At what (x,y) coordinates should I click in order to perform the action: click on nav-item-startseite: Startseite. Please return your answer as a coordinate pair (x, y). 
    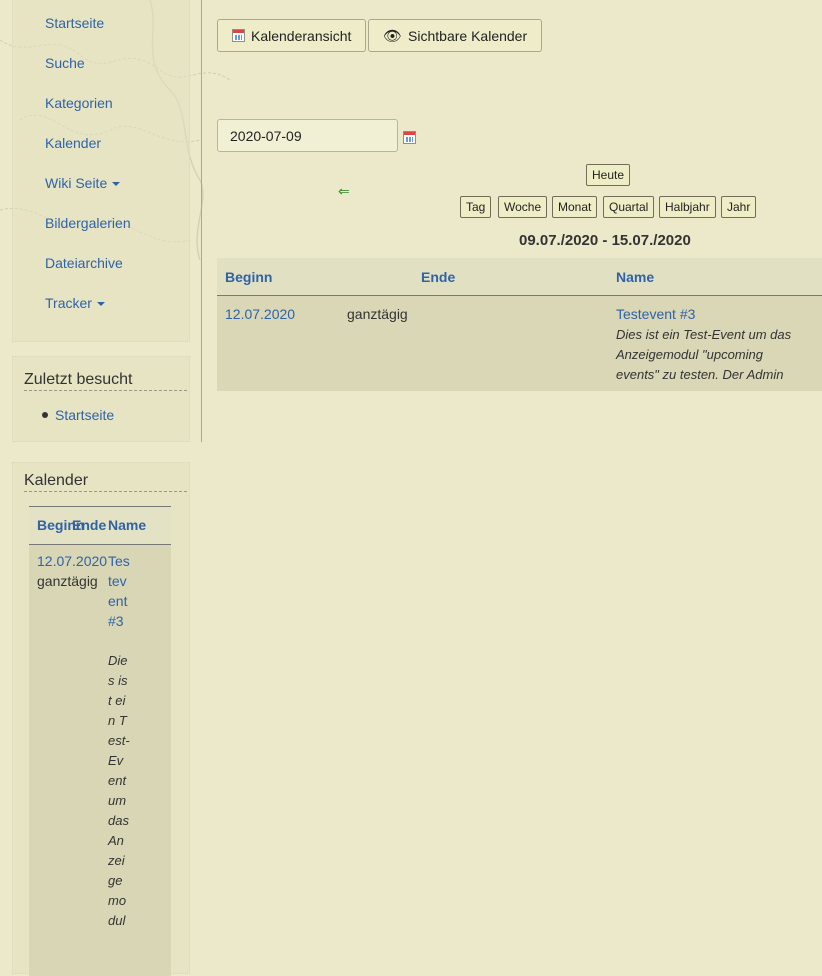
    Looking at the image, I should click on (74, 23).